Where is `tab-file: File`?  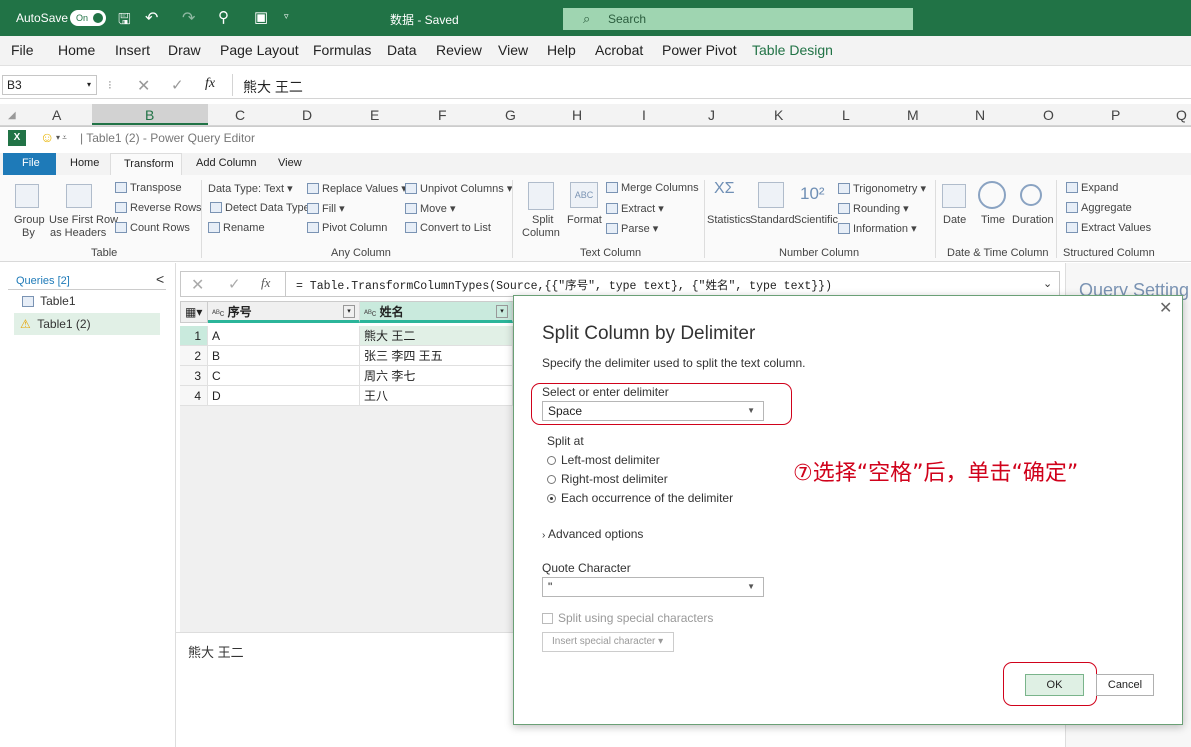
tab-file: File is located at coordinates (29, 164).